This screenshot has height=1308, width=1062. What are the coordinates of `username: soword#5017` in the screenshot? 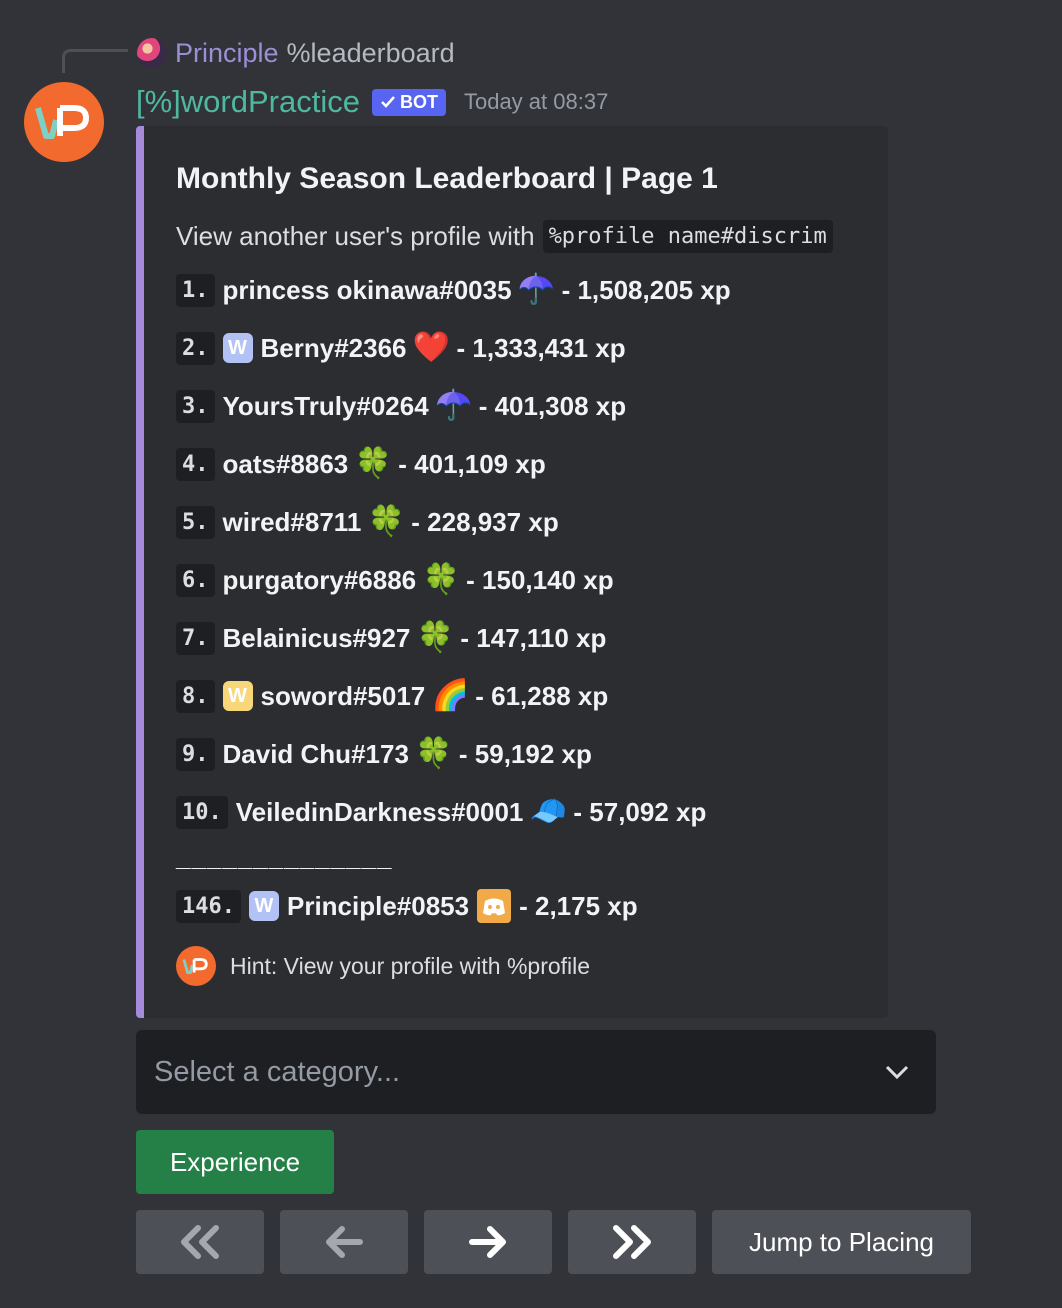 It's located at (343, 695).